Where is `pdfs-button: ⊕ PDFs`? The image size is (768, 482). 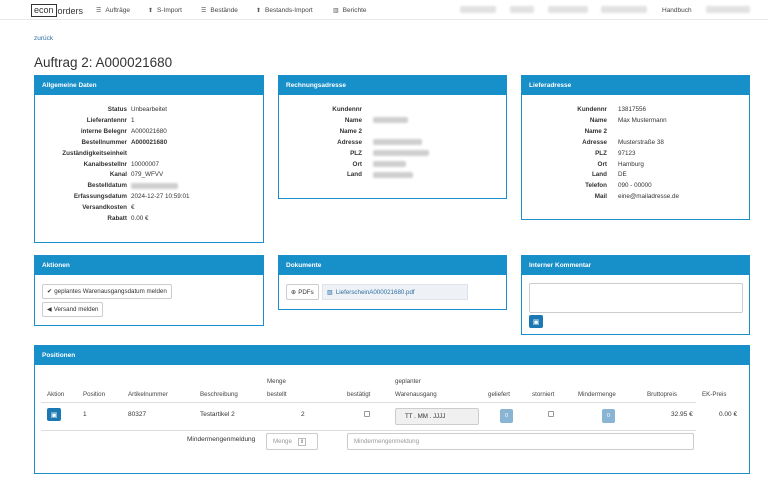 pdfs-button: ⊕ PDFs is located at coordinates (302, 292).